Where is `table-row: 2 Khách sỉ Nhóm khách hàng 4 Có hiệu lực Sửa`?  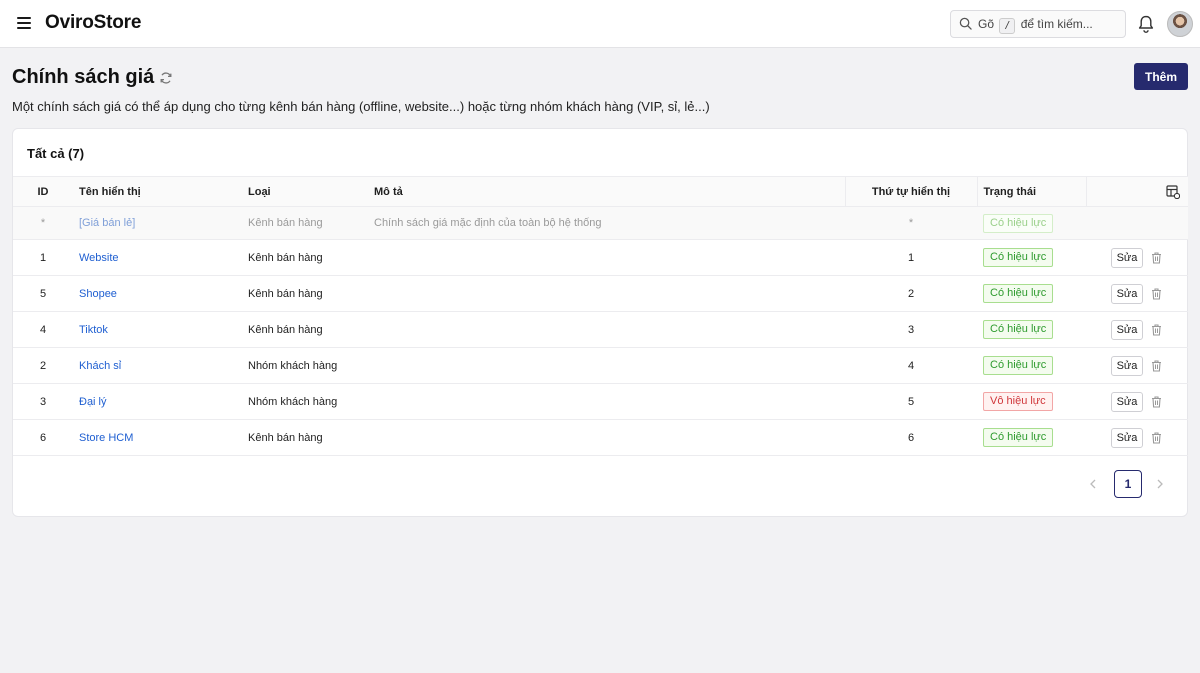
table-row: 2 Khách sỉ Nhóm khách hàng 4 Có hiệu lực Sửa is located at coordinates (600, 365).